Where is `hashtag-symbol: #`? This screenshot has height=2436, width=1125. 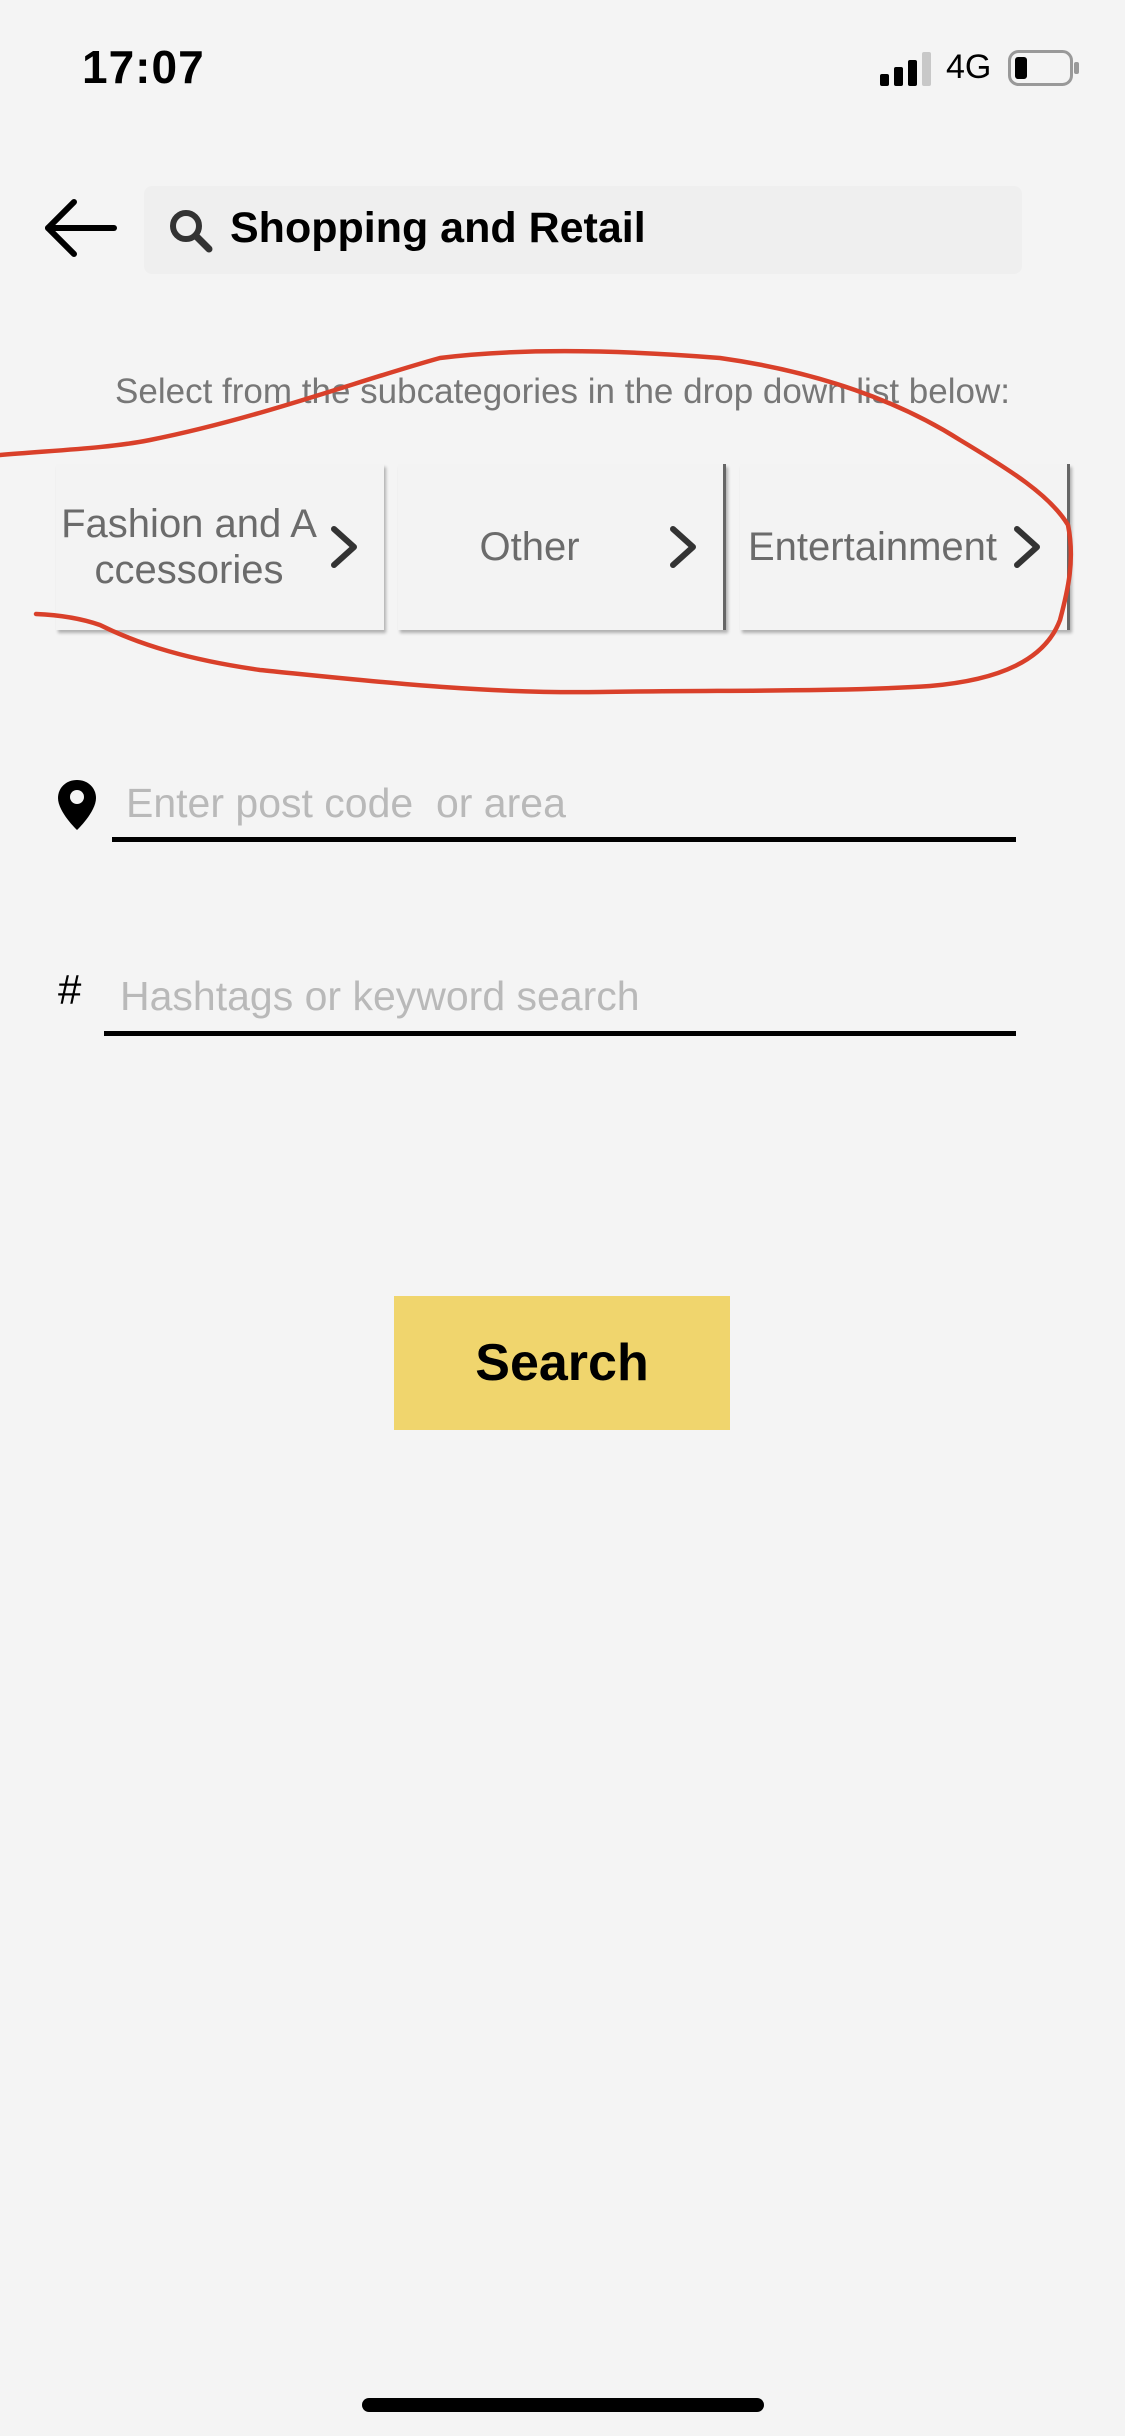
hashtag-symbol: # is located at coordinates (70, 989).